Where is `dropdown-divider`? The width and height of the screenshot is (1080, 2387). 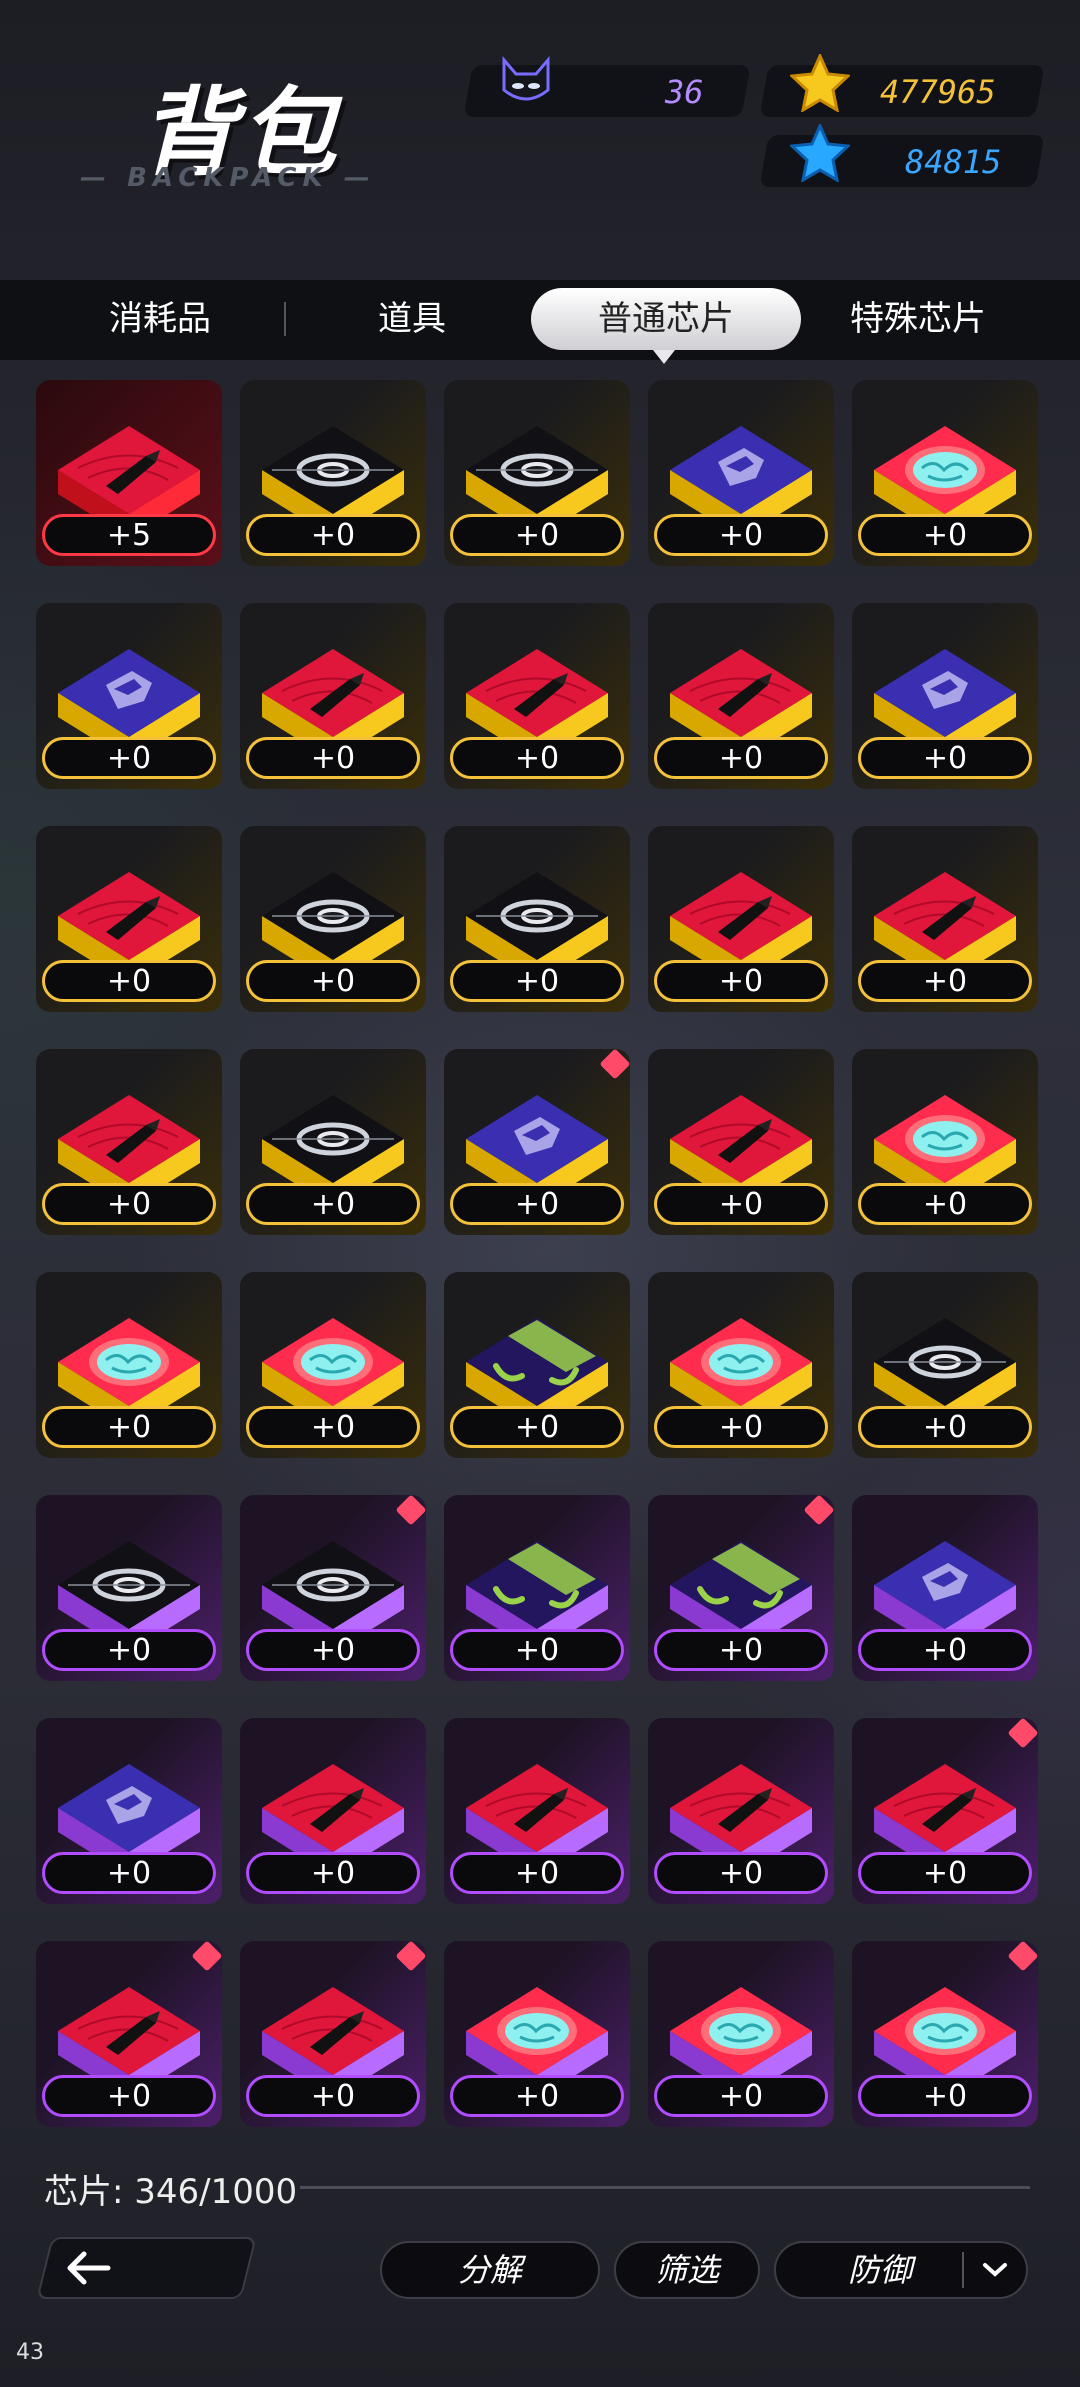
dropdown-divider is located at coordinates (963, 2270).